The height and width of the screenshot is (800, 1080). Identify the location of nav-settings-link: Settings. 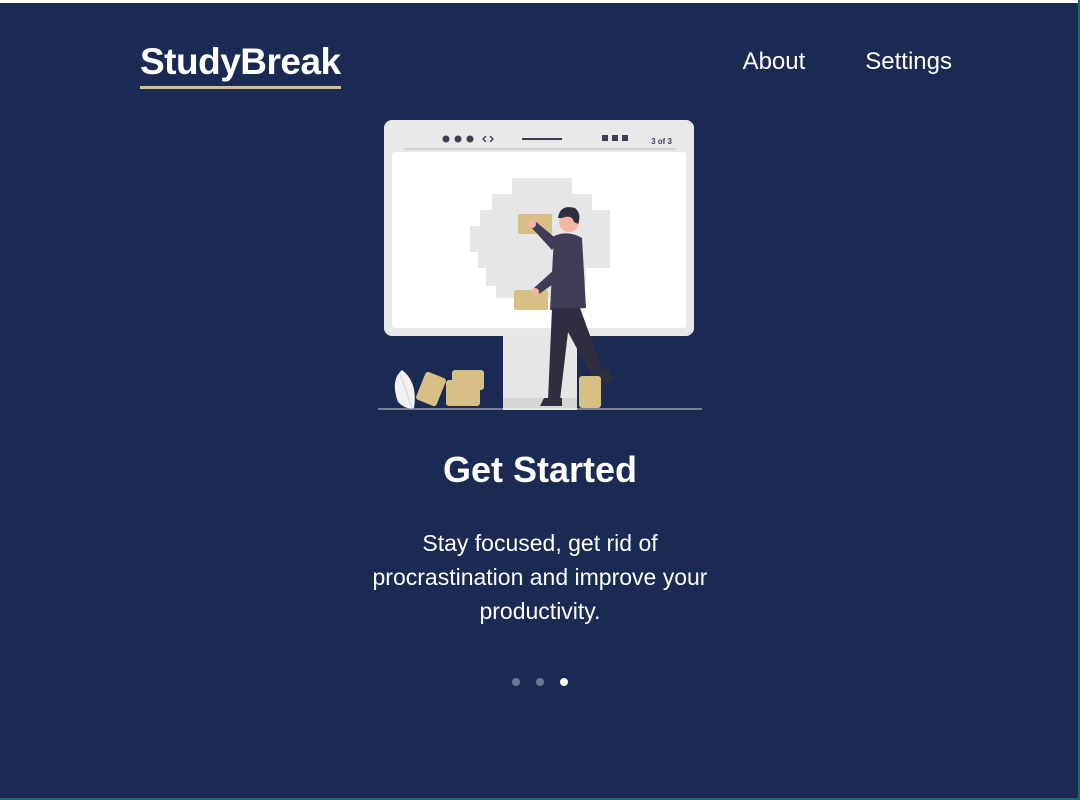
(908, 62).